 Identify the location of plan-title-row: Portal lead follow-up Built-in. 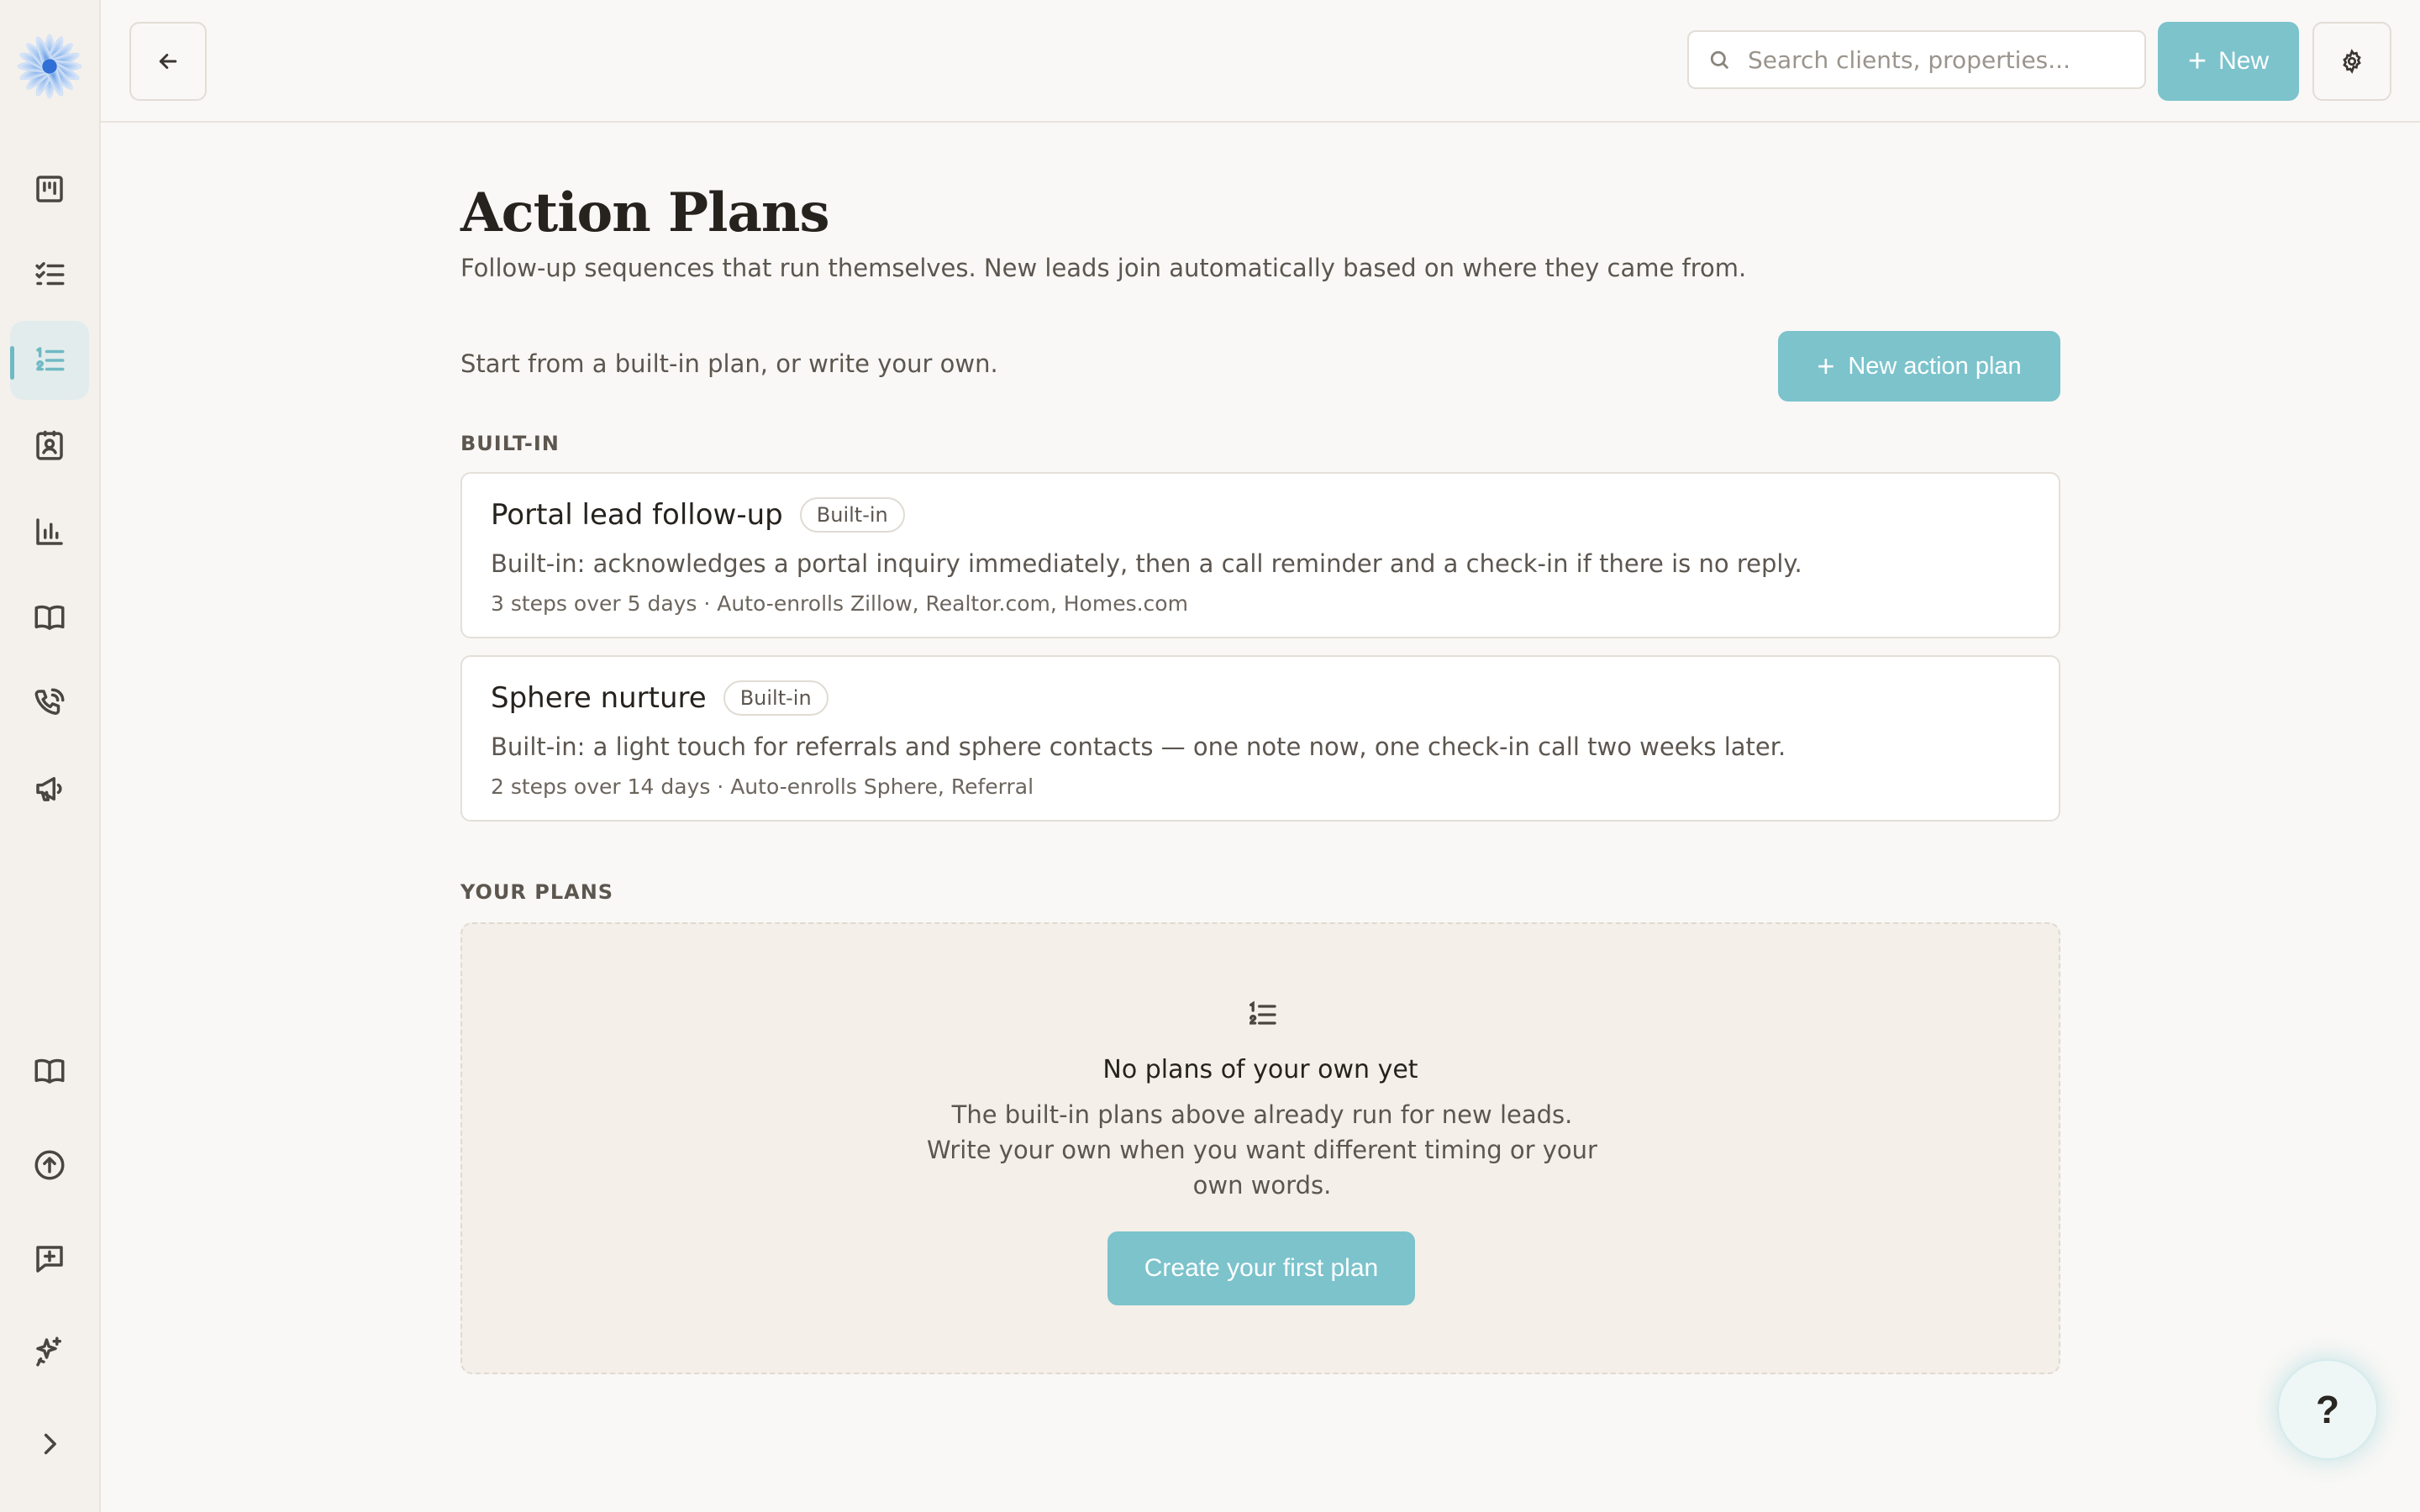
(698, 515).